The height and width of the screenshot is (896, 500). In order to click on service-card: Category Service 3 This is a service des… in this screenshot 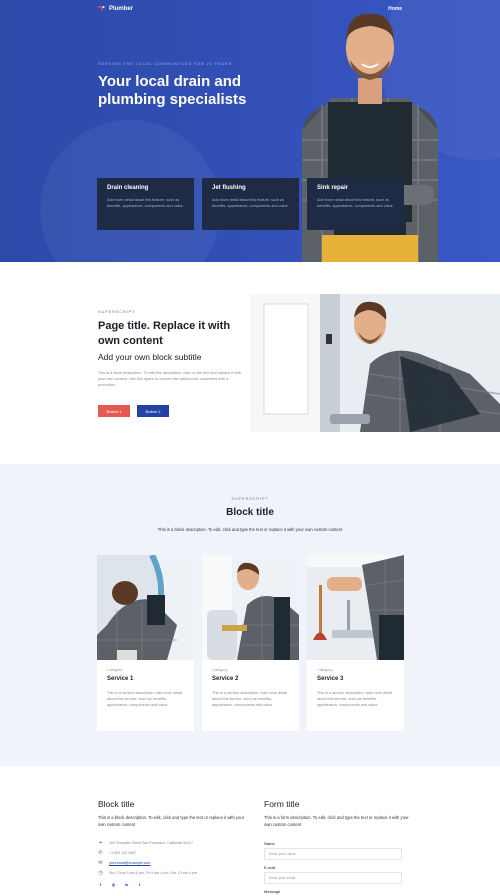, I will do `click(355, 643)`.